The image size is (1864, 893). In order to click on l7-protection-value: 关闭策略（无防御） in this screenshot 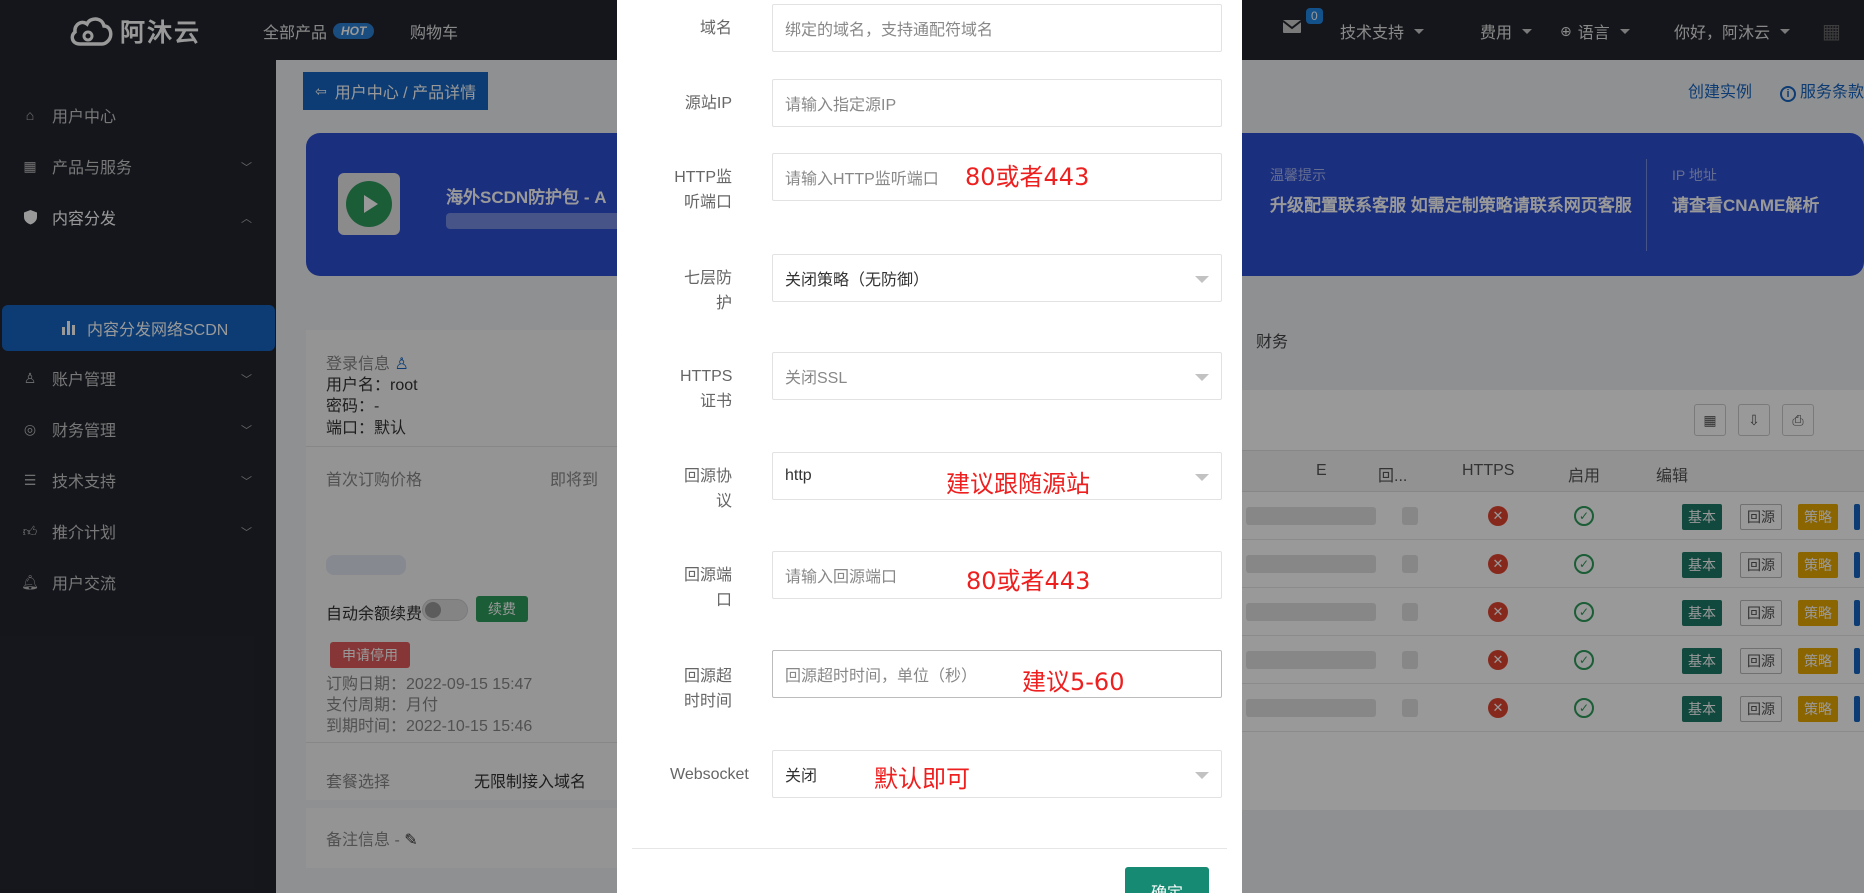, I will do `click(857, 280)`.